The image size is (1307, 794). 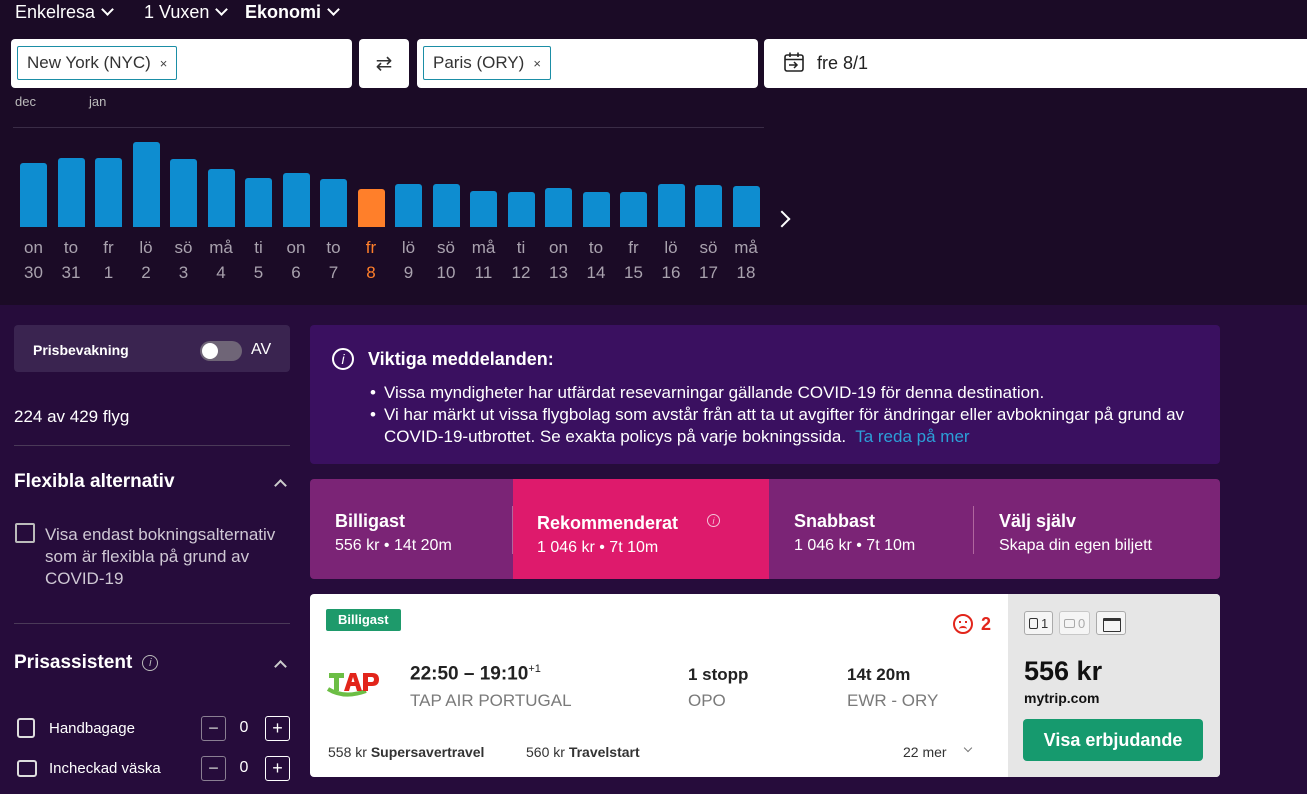 What do you see at coordinates (559, 273) in the screenshot?
I see `day-number-label: 13` at bounding box center [559, 273].